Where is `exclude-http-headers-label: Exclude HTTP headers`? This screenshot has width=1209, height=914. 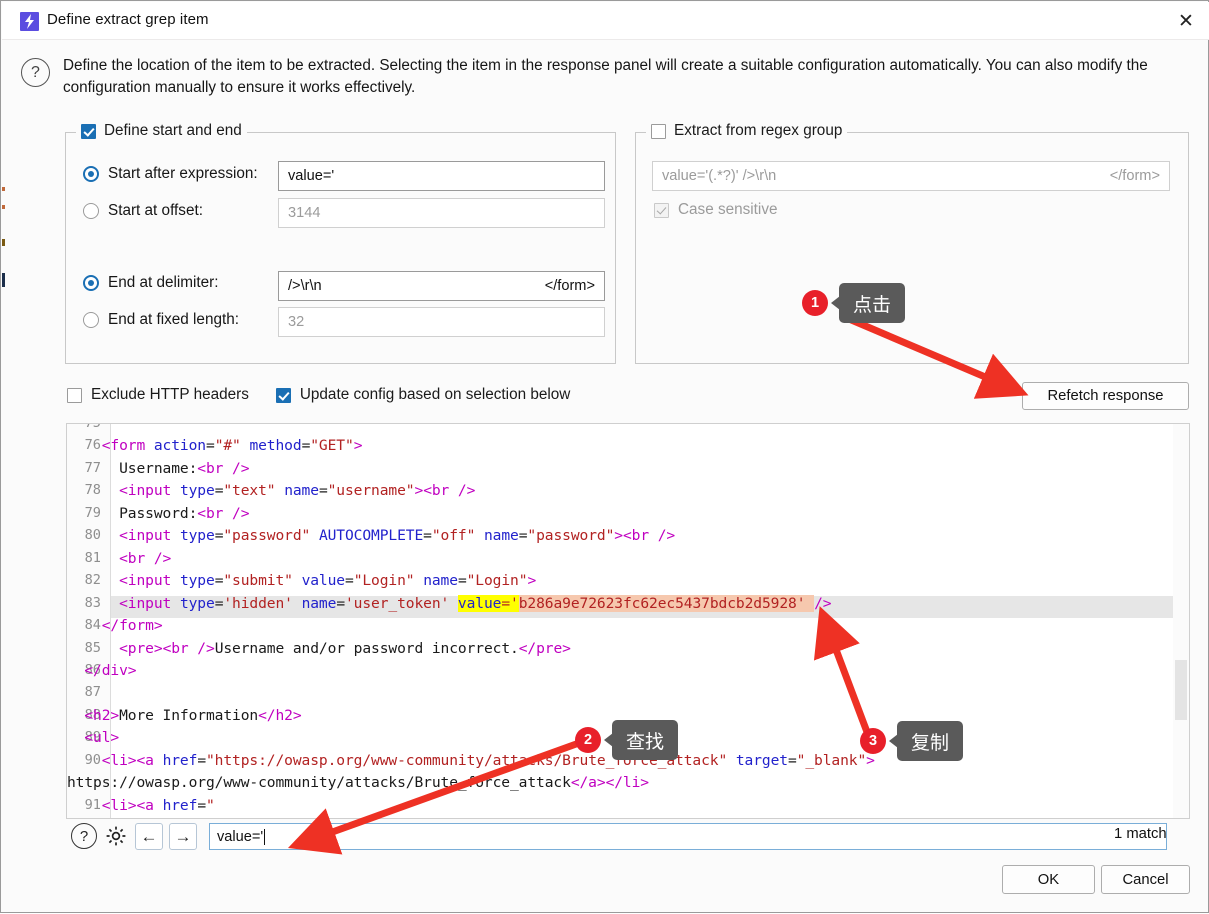 exclude-http-headers-label: Exclude HTTP headers is located at coordinates (170, 394).